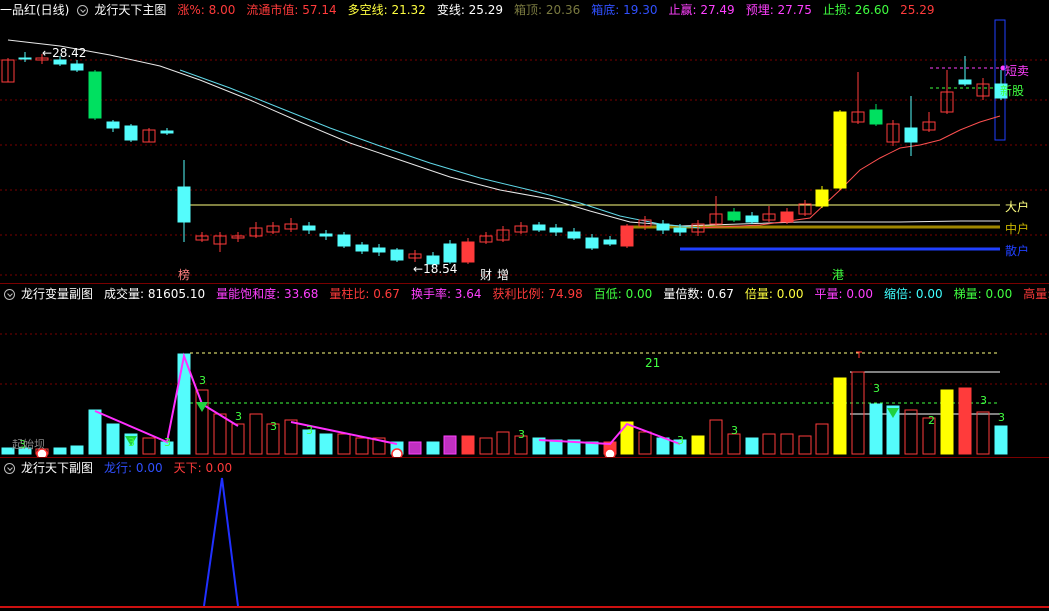 The width and height of the screenshot is (1049, 611). What do you see at coordinates (717, 10) in the screenshot?
I see `main-field-value-6: 27.49` at bounding box center [717, 10].